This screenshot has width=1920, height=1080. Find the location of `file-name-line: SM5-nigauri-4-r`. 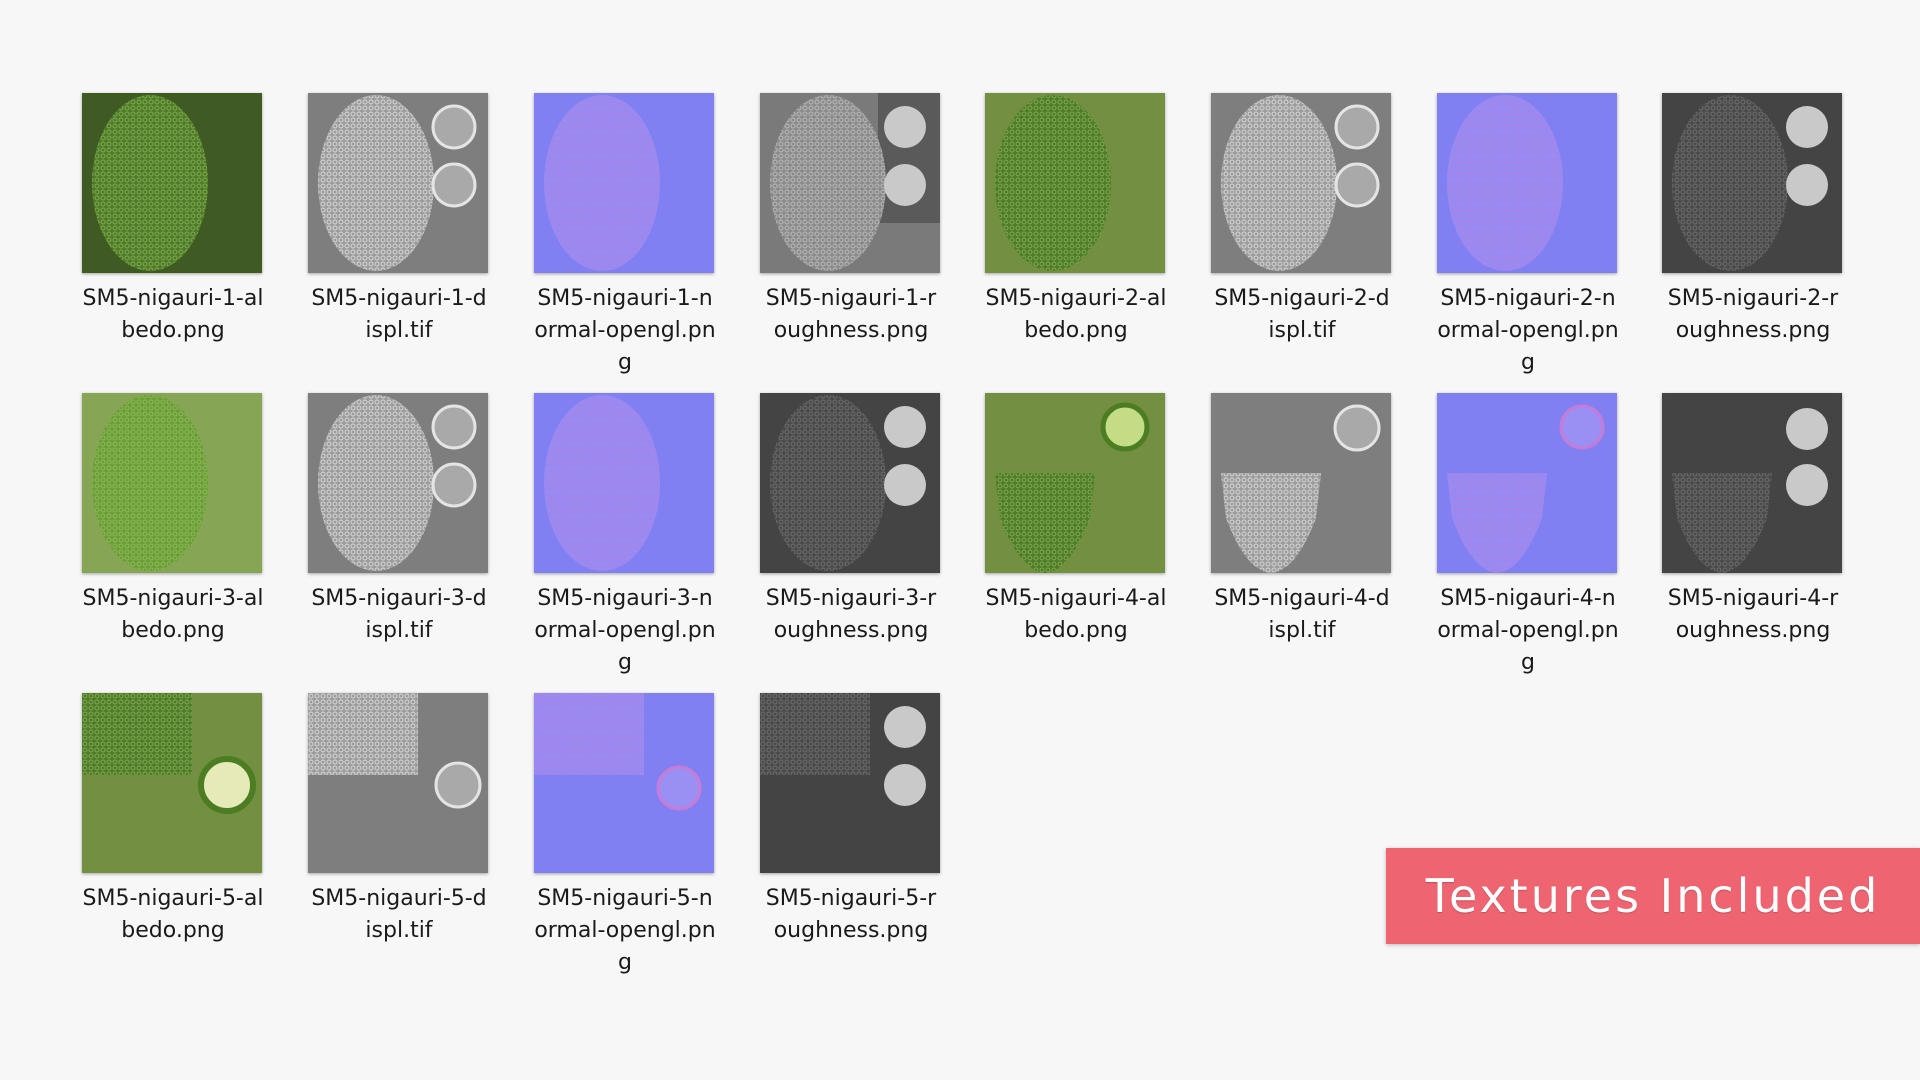

file-name-line: SM5-nigauri-4-r is located at coordinates (1753, 598).